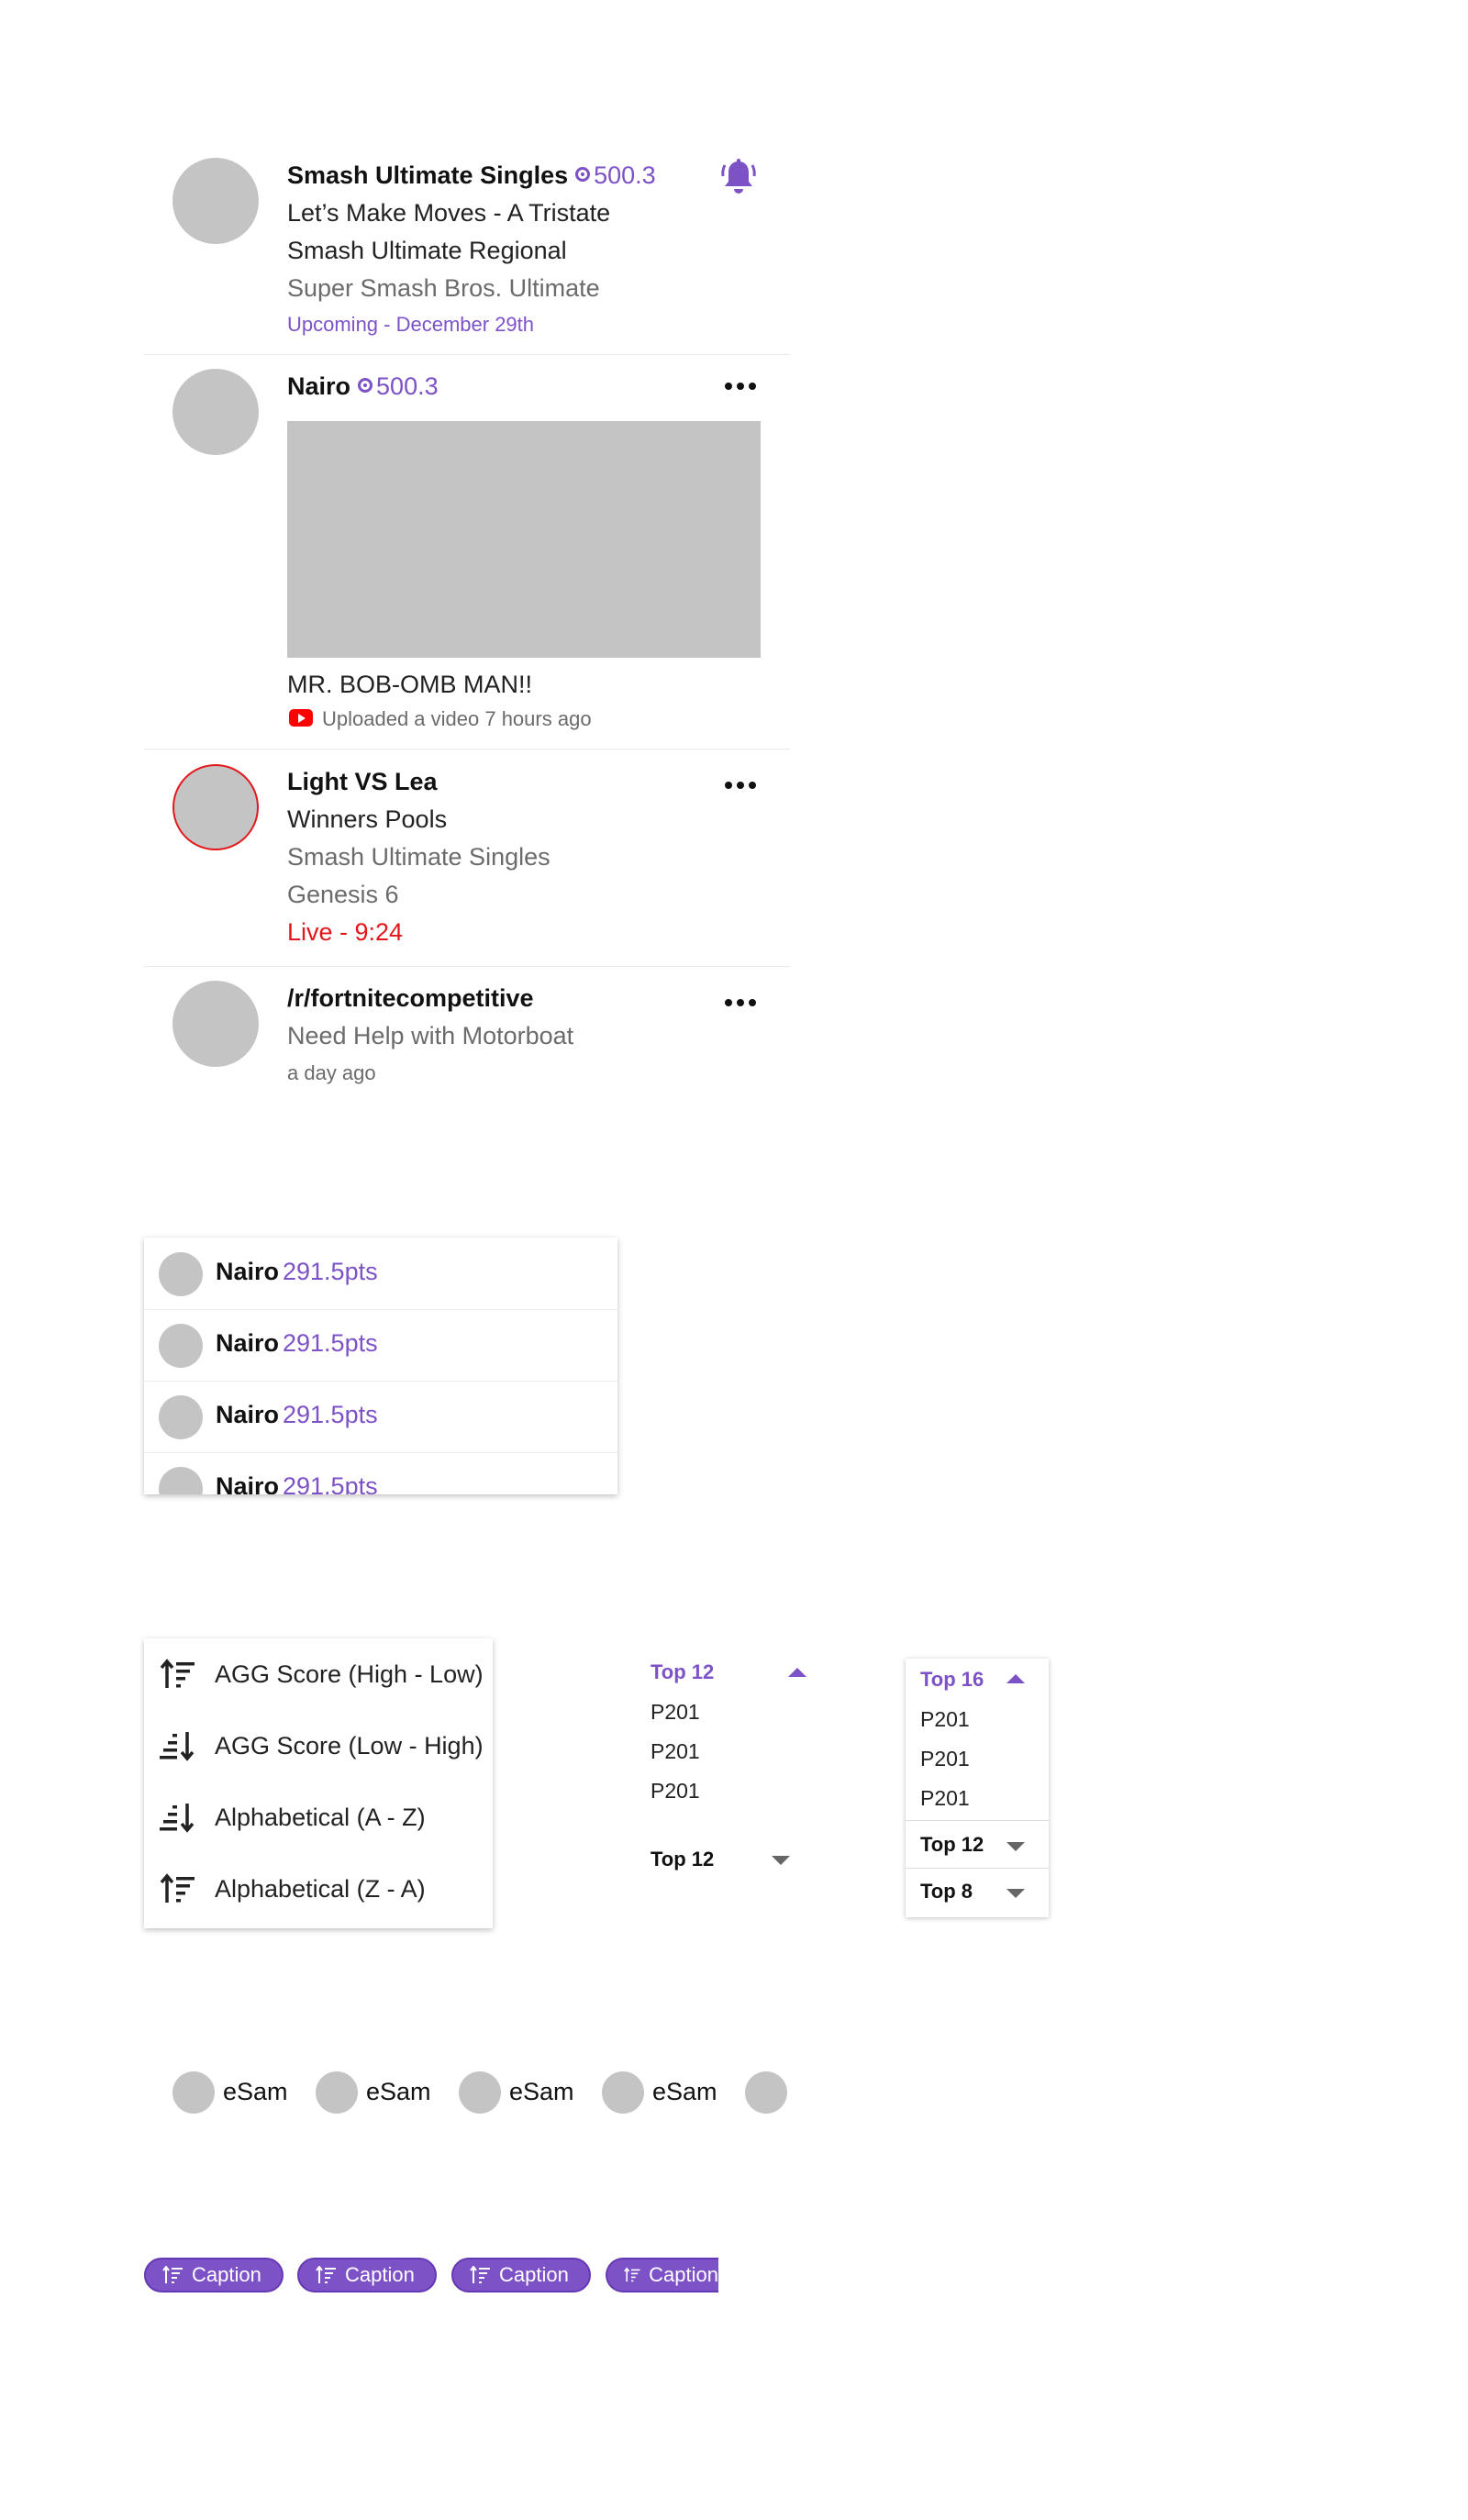 The height and width of the screenshot is (2520, 1468). I want to click on filter-dropdown-card: Top 16 P201 P201 P201 Top 12 Top 8, so click(977, 1788).